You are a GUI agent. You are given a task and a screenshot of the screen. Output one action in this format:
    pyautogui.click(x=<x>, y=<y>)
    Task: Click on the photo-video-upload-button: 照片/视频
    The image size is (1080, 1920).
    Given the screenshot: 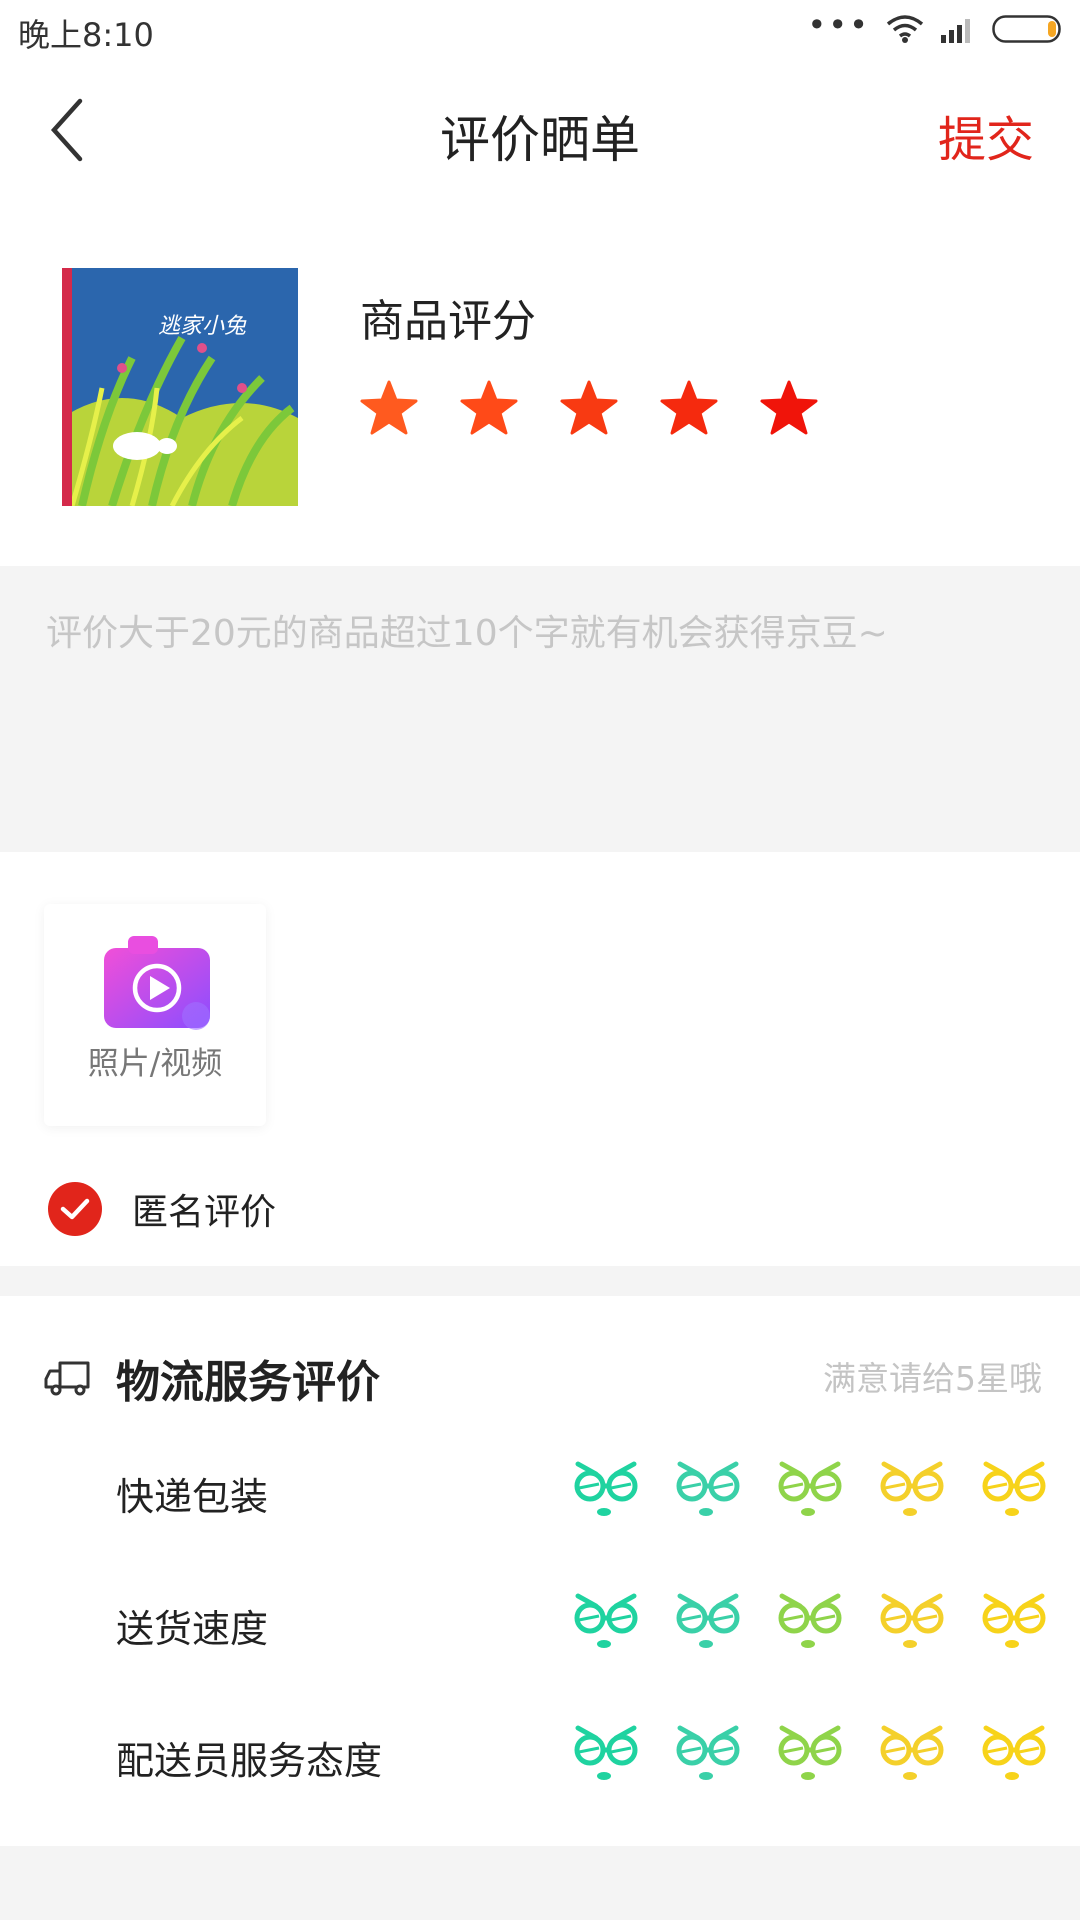 What is the action you would take?
    pyautogui.click(x=155, y=1015)
    